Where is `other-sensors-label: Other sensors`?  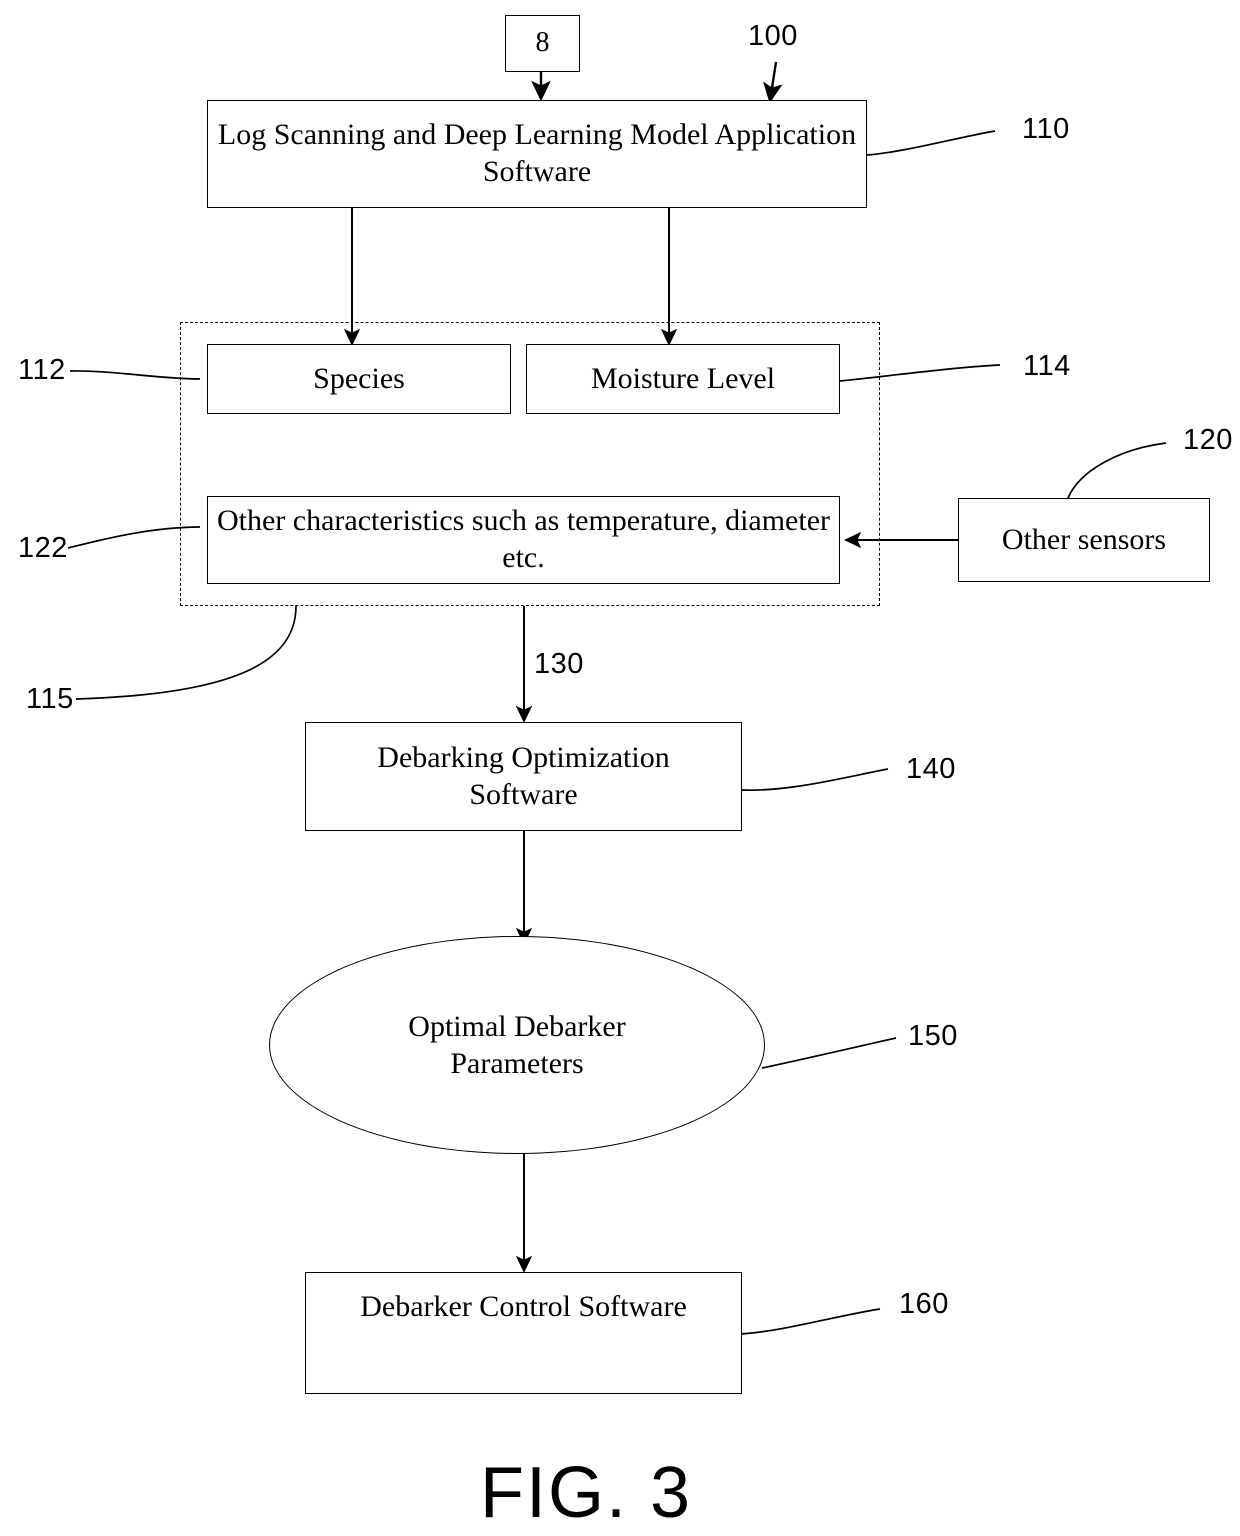
other-sensors-label: Other sensors is located at coordinates (1084, 539).